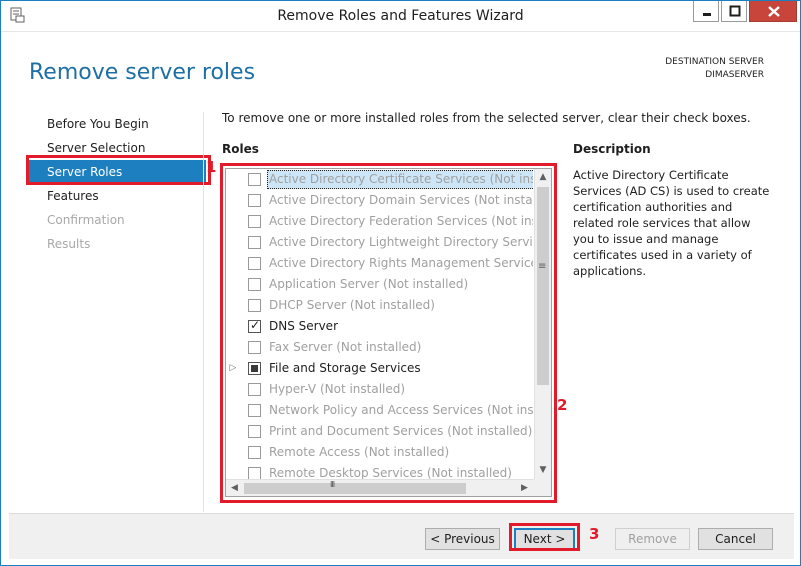  What do you see at coordinates (612, 149) in the screenshot?
I see `description-heading: Description` at bounding box center [612, 149].